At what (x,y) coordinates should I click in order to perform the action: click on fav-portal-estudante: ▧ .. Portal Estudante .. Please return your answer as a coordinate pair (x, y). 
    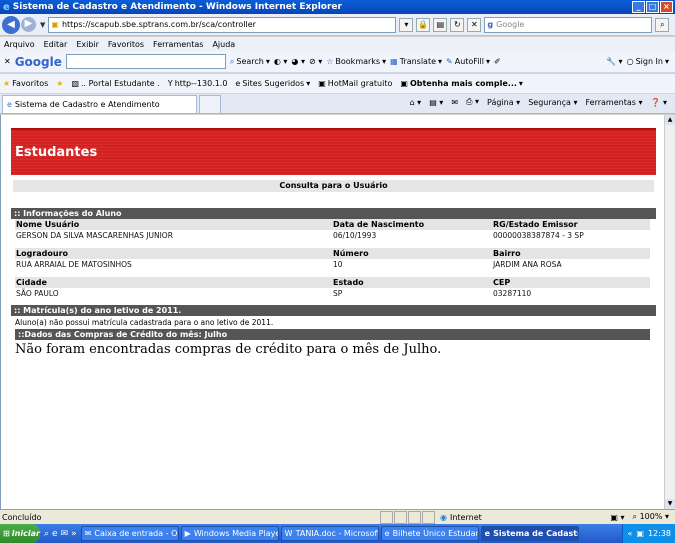
    Looking at the image, I should click on (115, 83).